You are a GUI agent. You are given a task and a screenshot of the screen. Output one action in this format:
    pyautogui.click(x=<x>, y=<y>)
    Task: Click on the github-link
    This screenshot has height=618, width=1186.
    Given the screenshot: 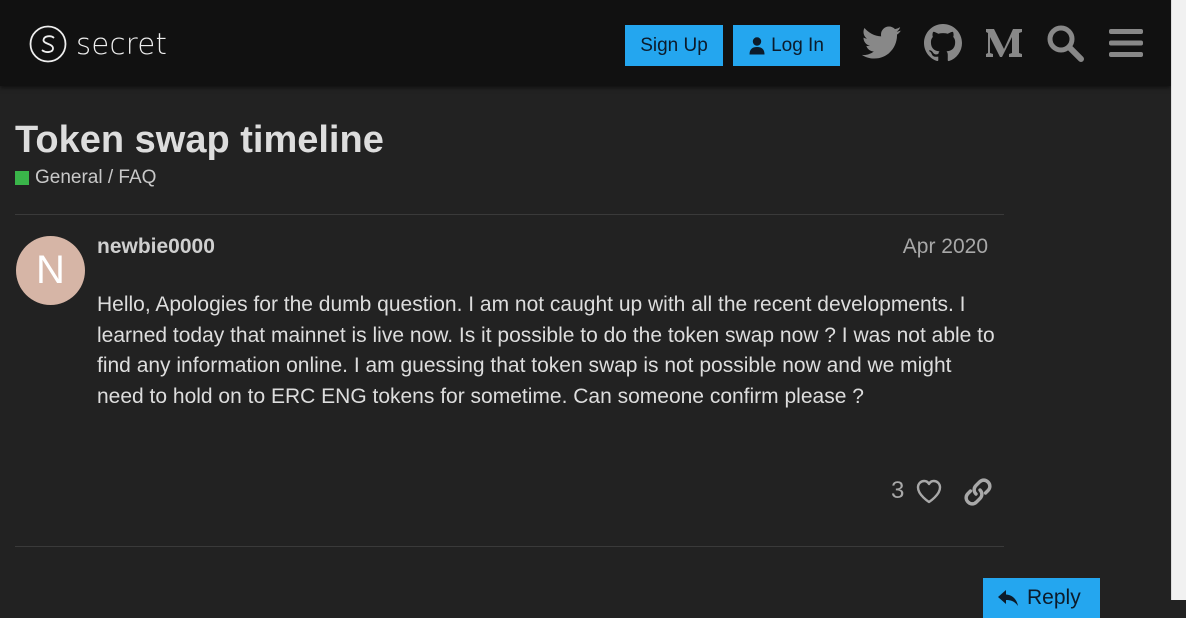 What is the action you would take?
    pyautogui.click(x=943, y=43)
    